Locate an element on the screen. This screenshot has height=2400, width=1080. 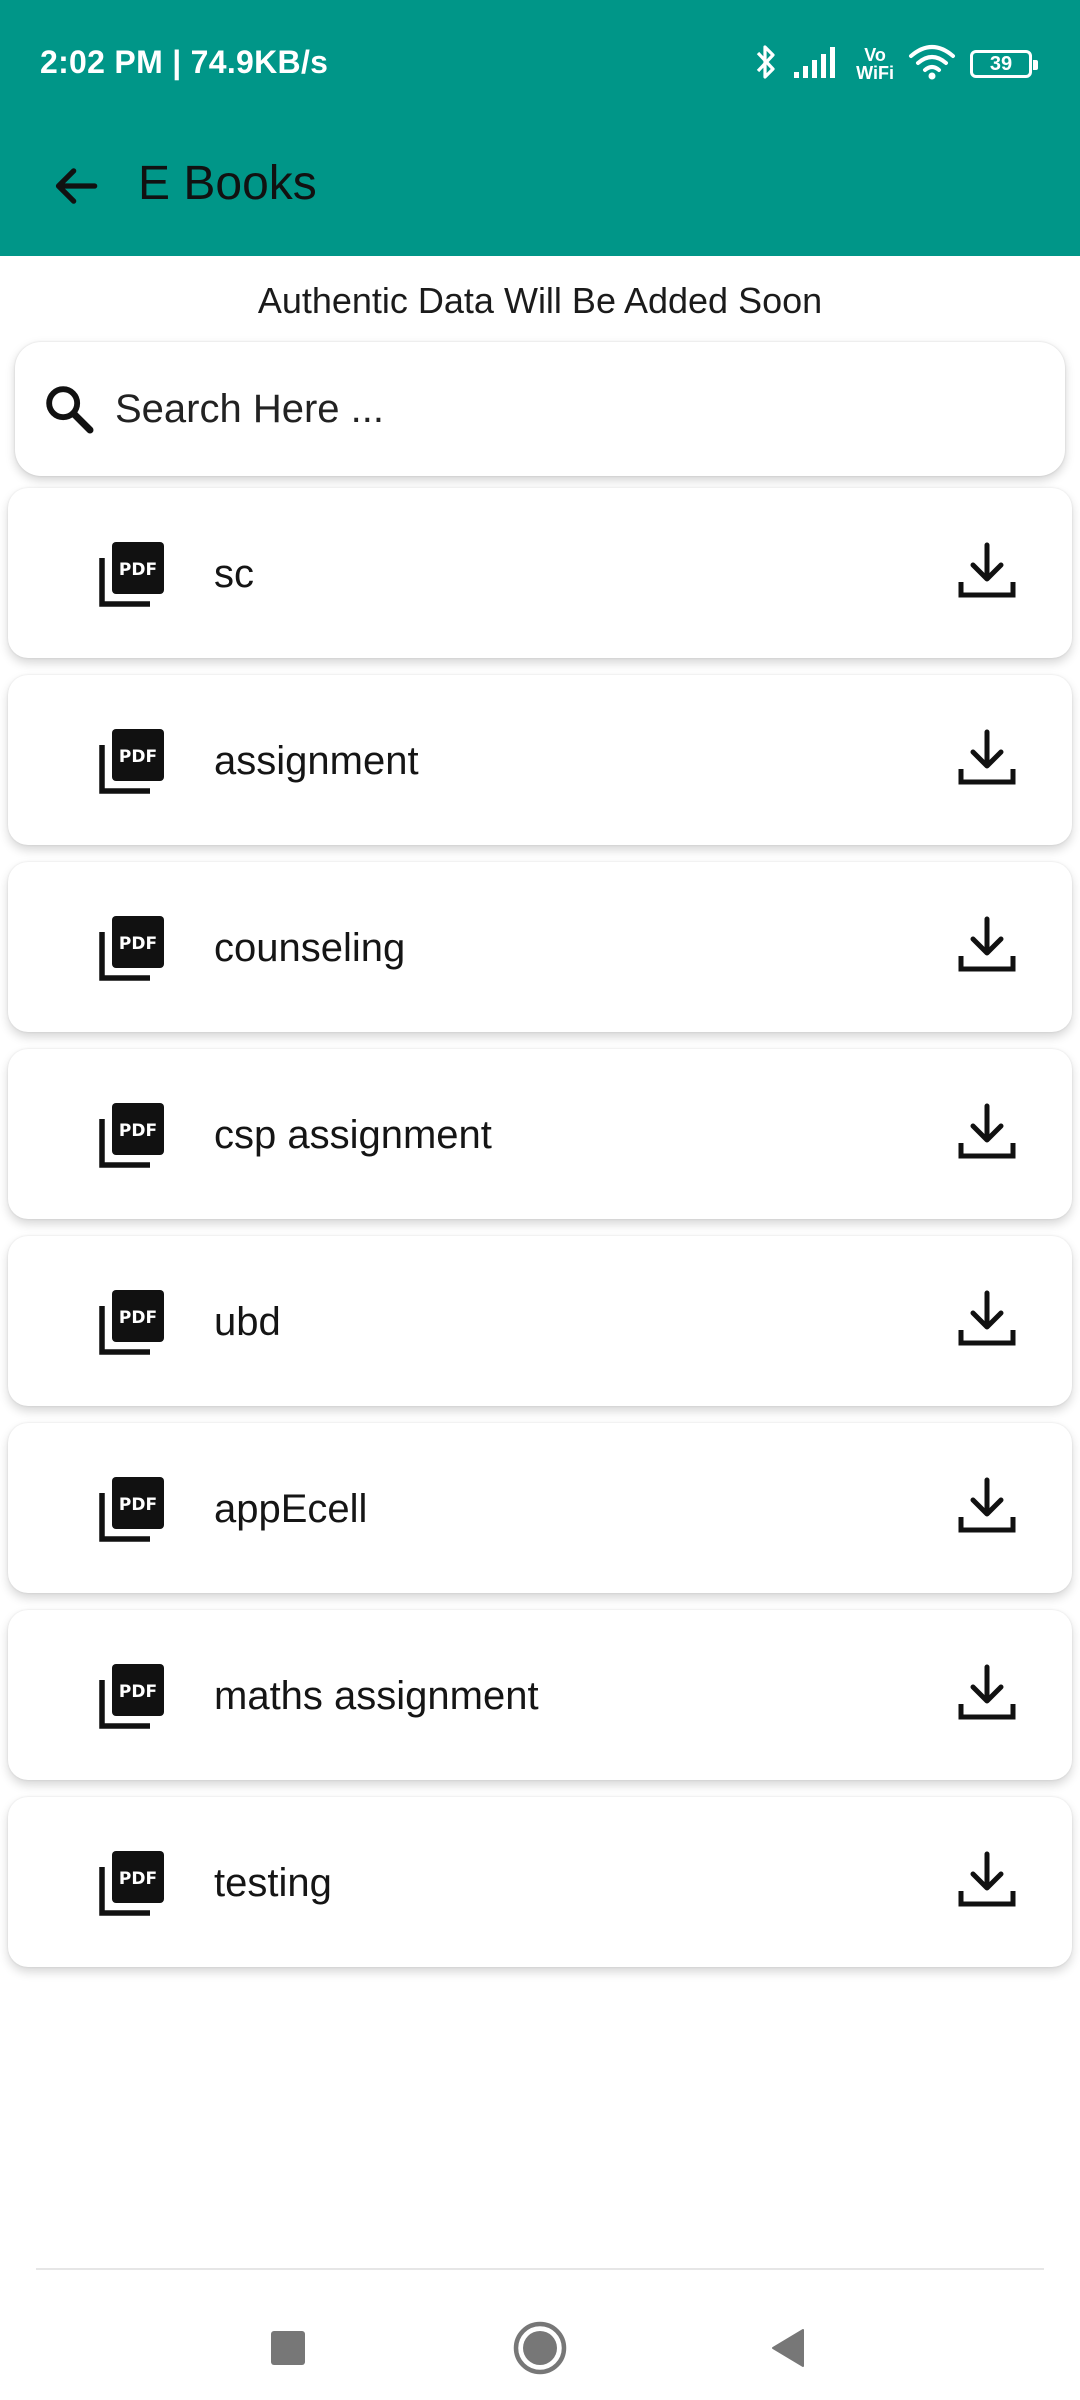
search-input is located at coordinates (565, 409).